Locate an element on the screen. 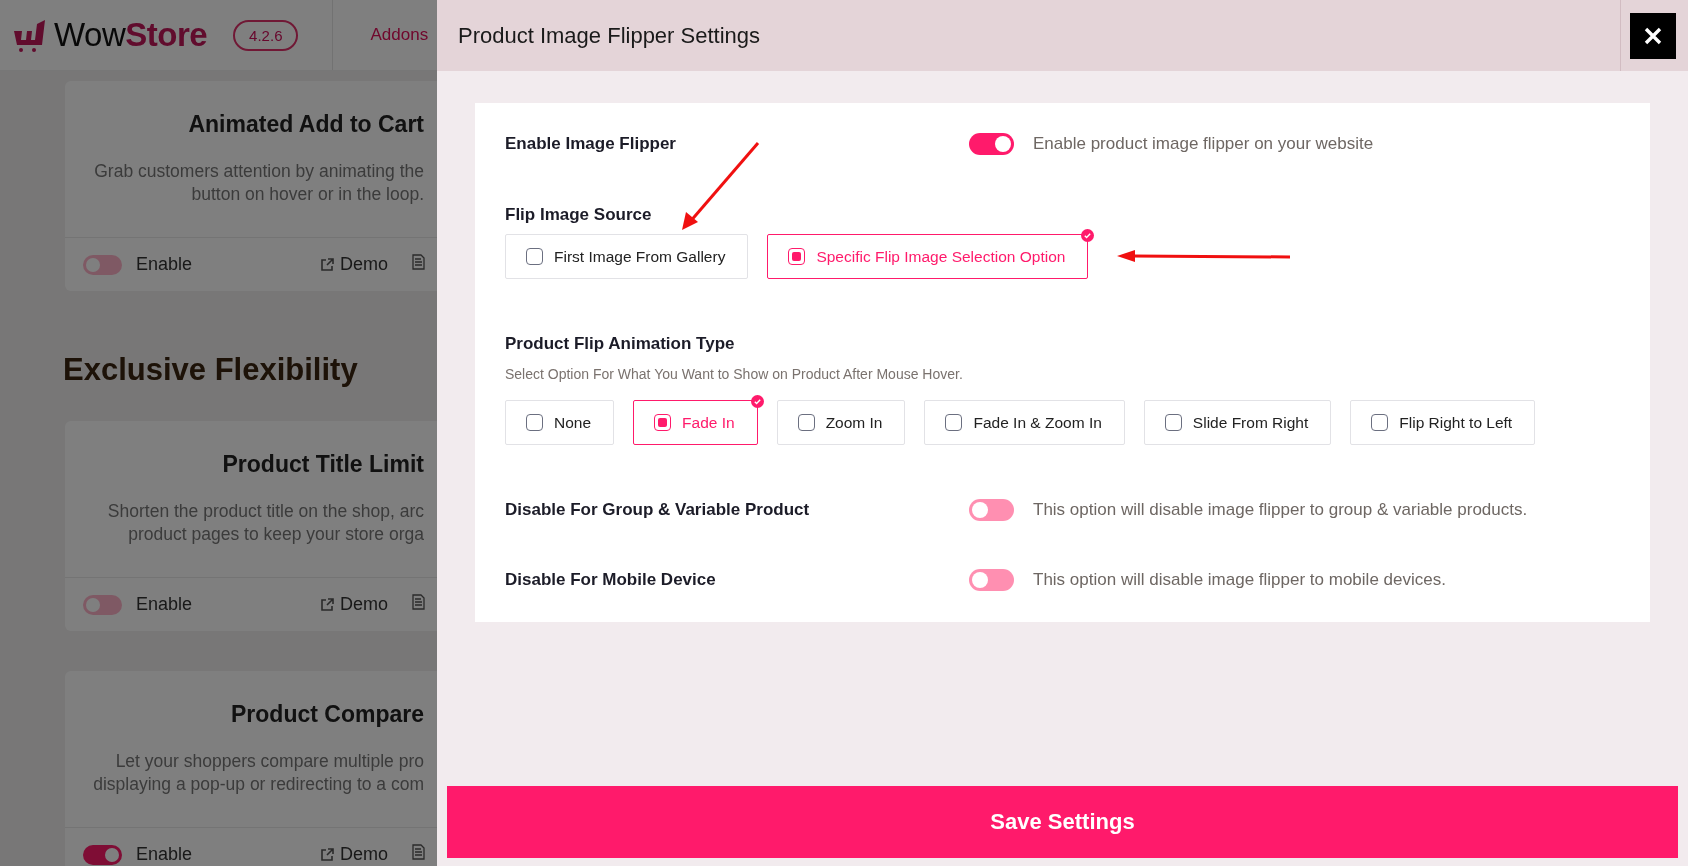  nav-link: Addons is located at coordinates (399, 35).